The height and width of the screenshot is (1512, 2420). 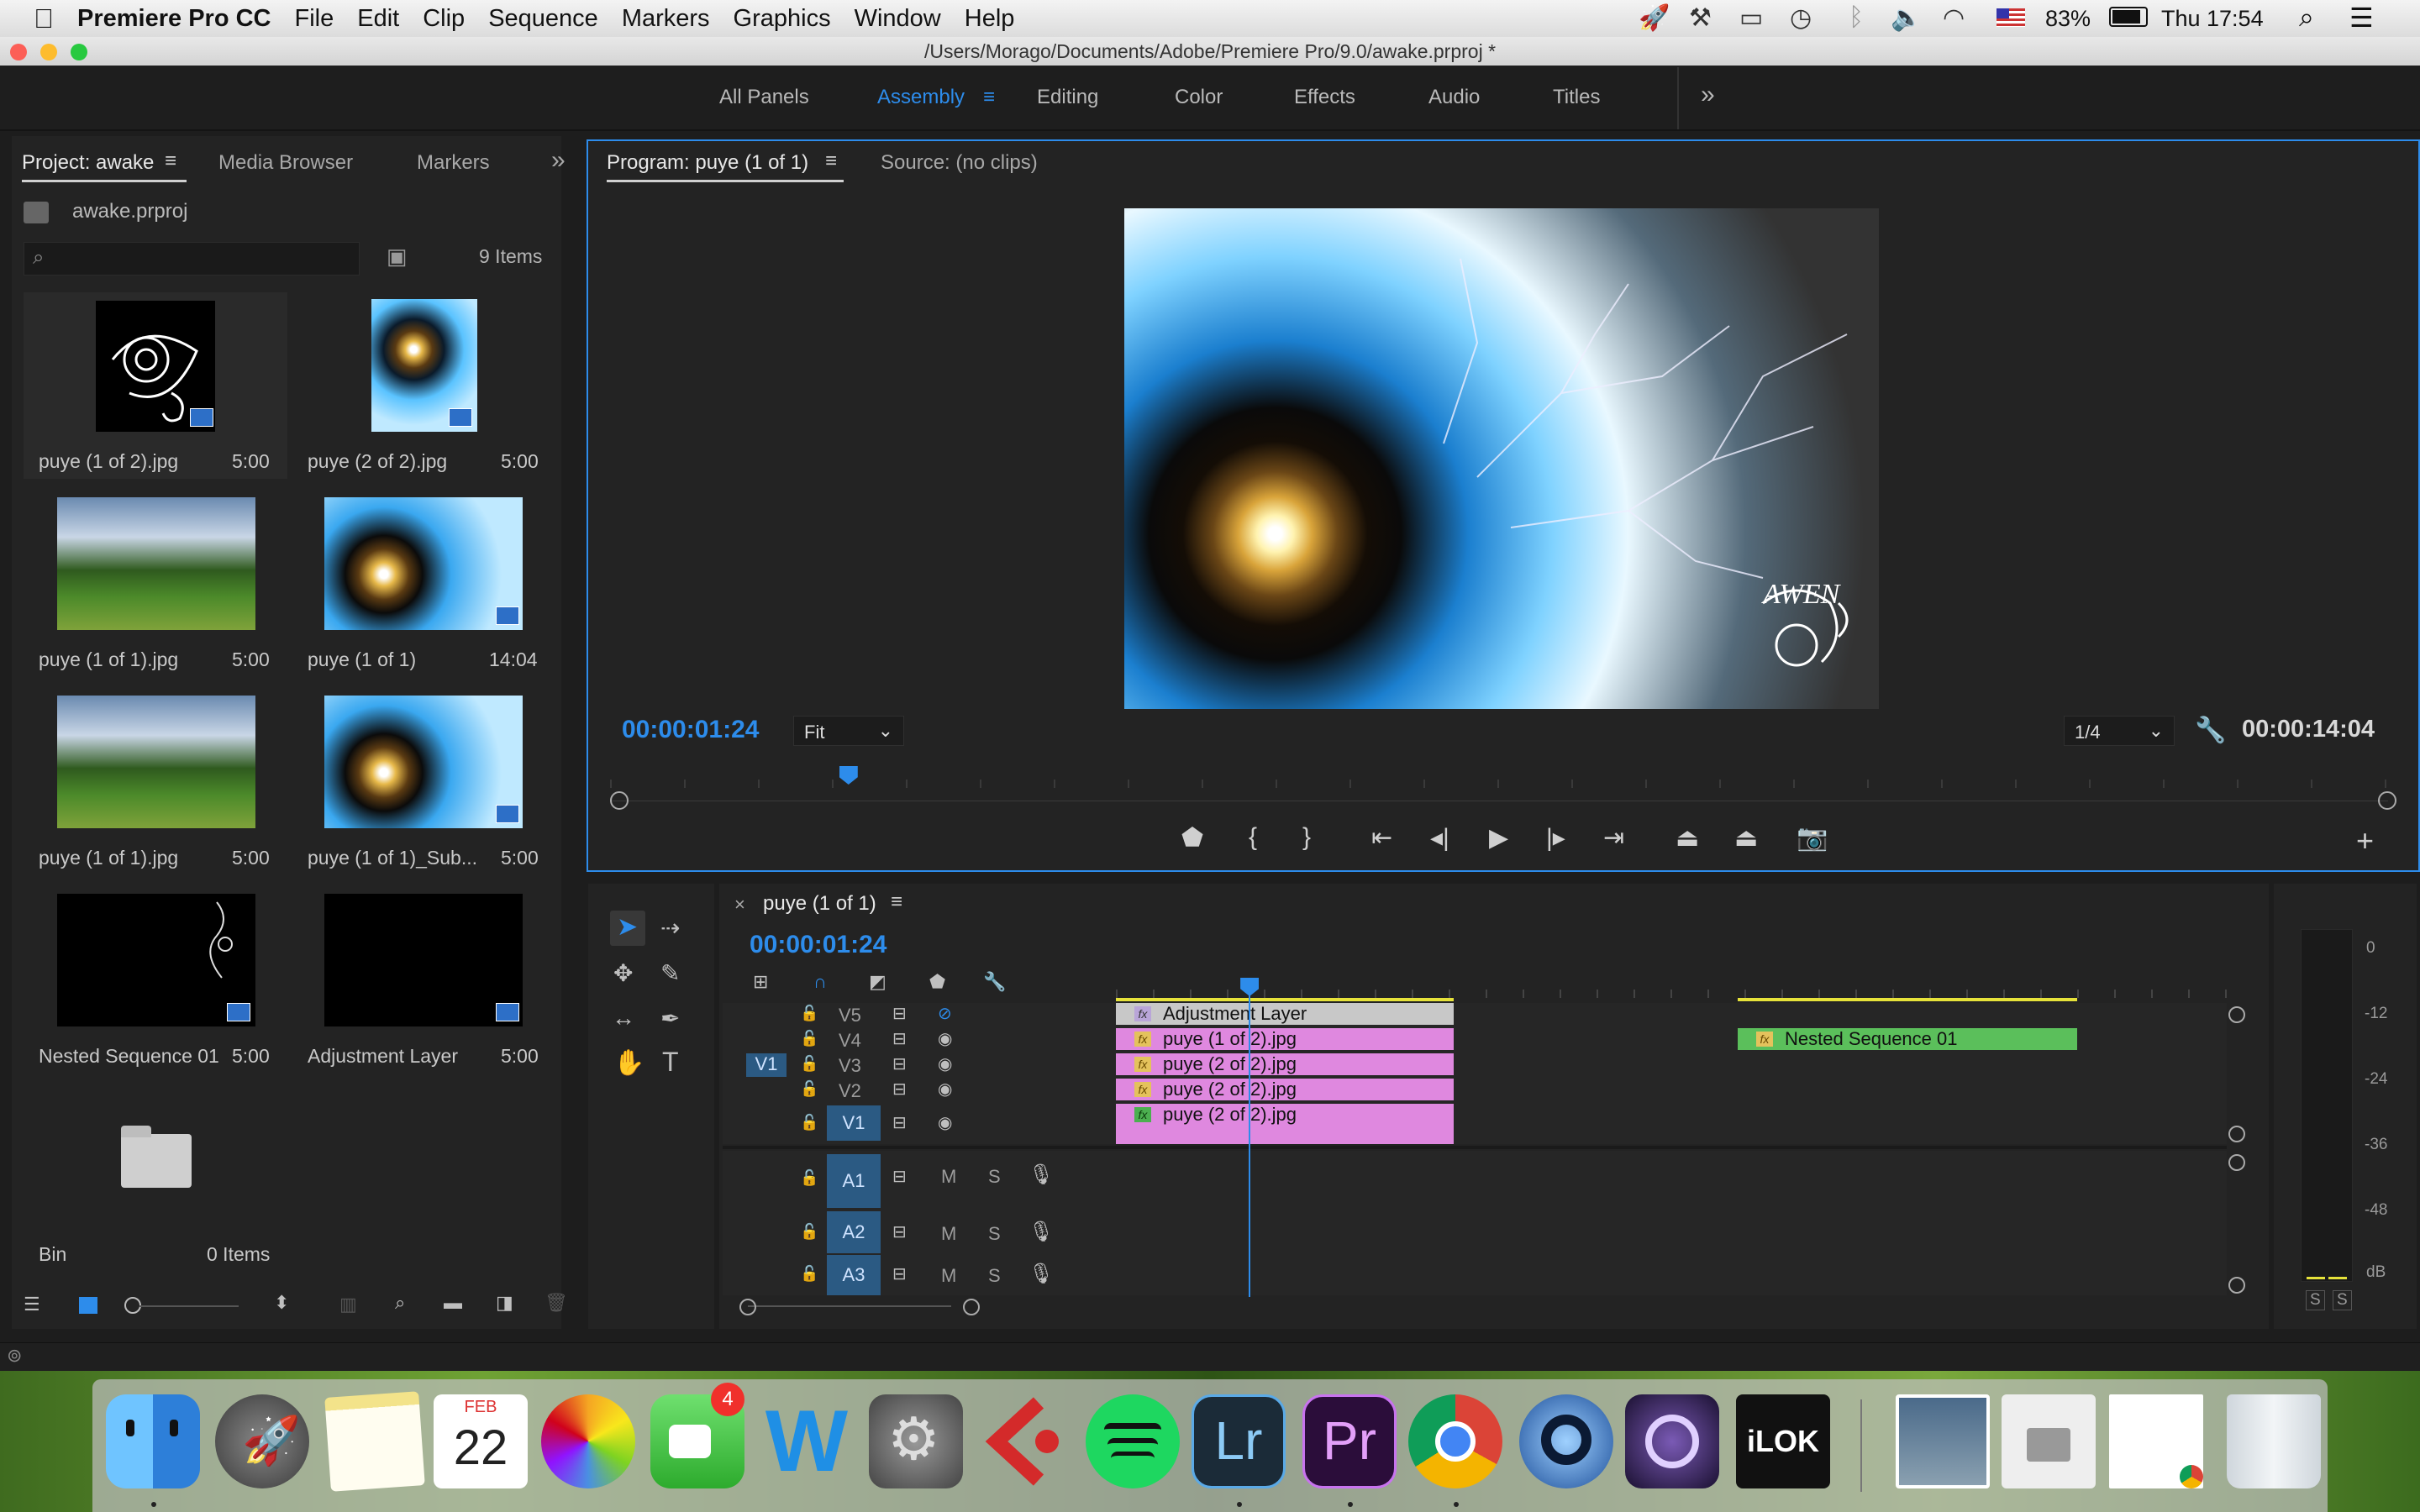 What do you see at coordinates (285, 163) in the screenshot?
I see `tab-media-browser: Media Browser` at bounding box center [285, 163].